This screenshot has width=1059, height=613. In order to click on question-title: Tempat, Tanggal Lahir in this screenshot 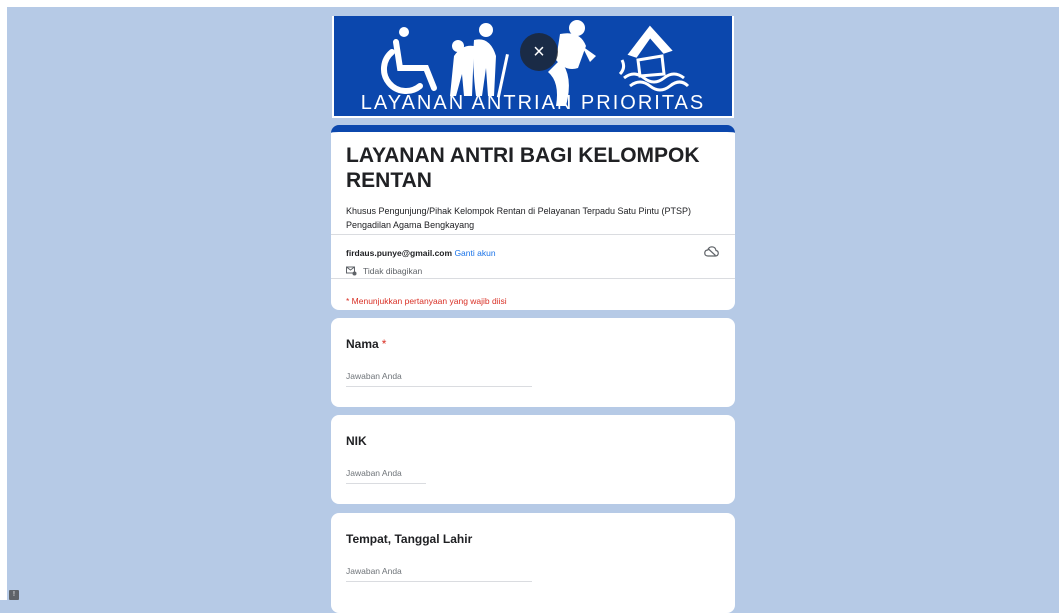, I will do `click(409, 539)`.